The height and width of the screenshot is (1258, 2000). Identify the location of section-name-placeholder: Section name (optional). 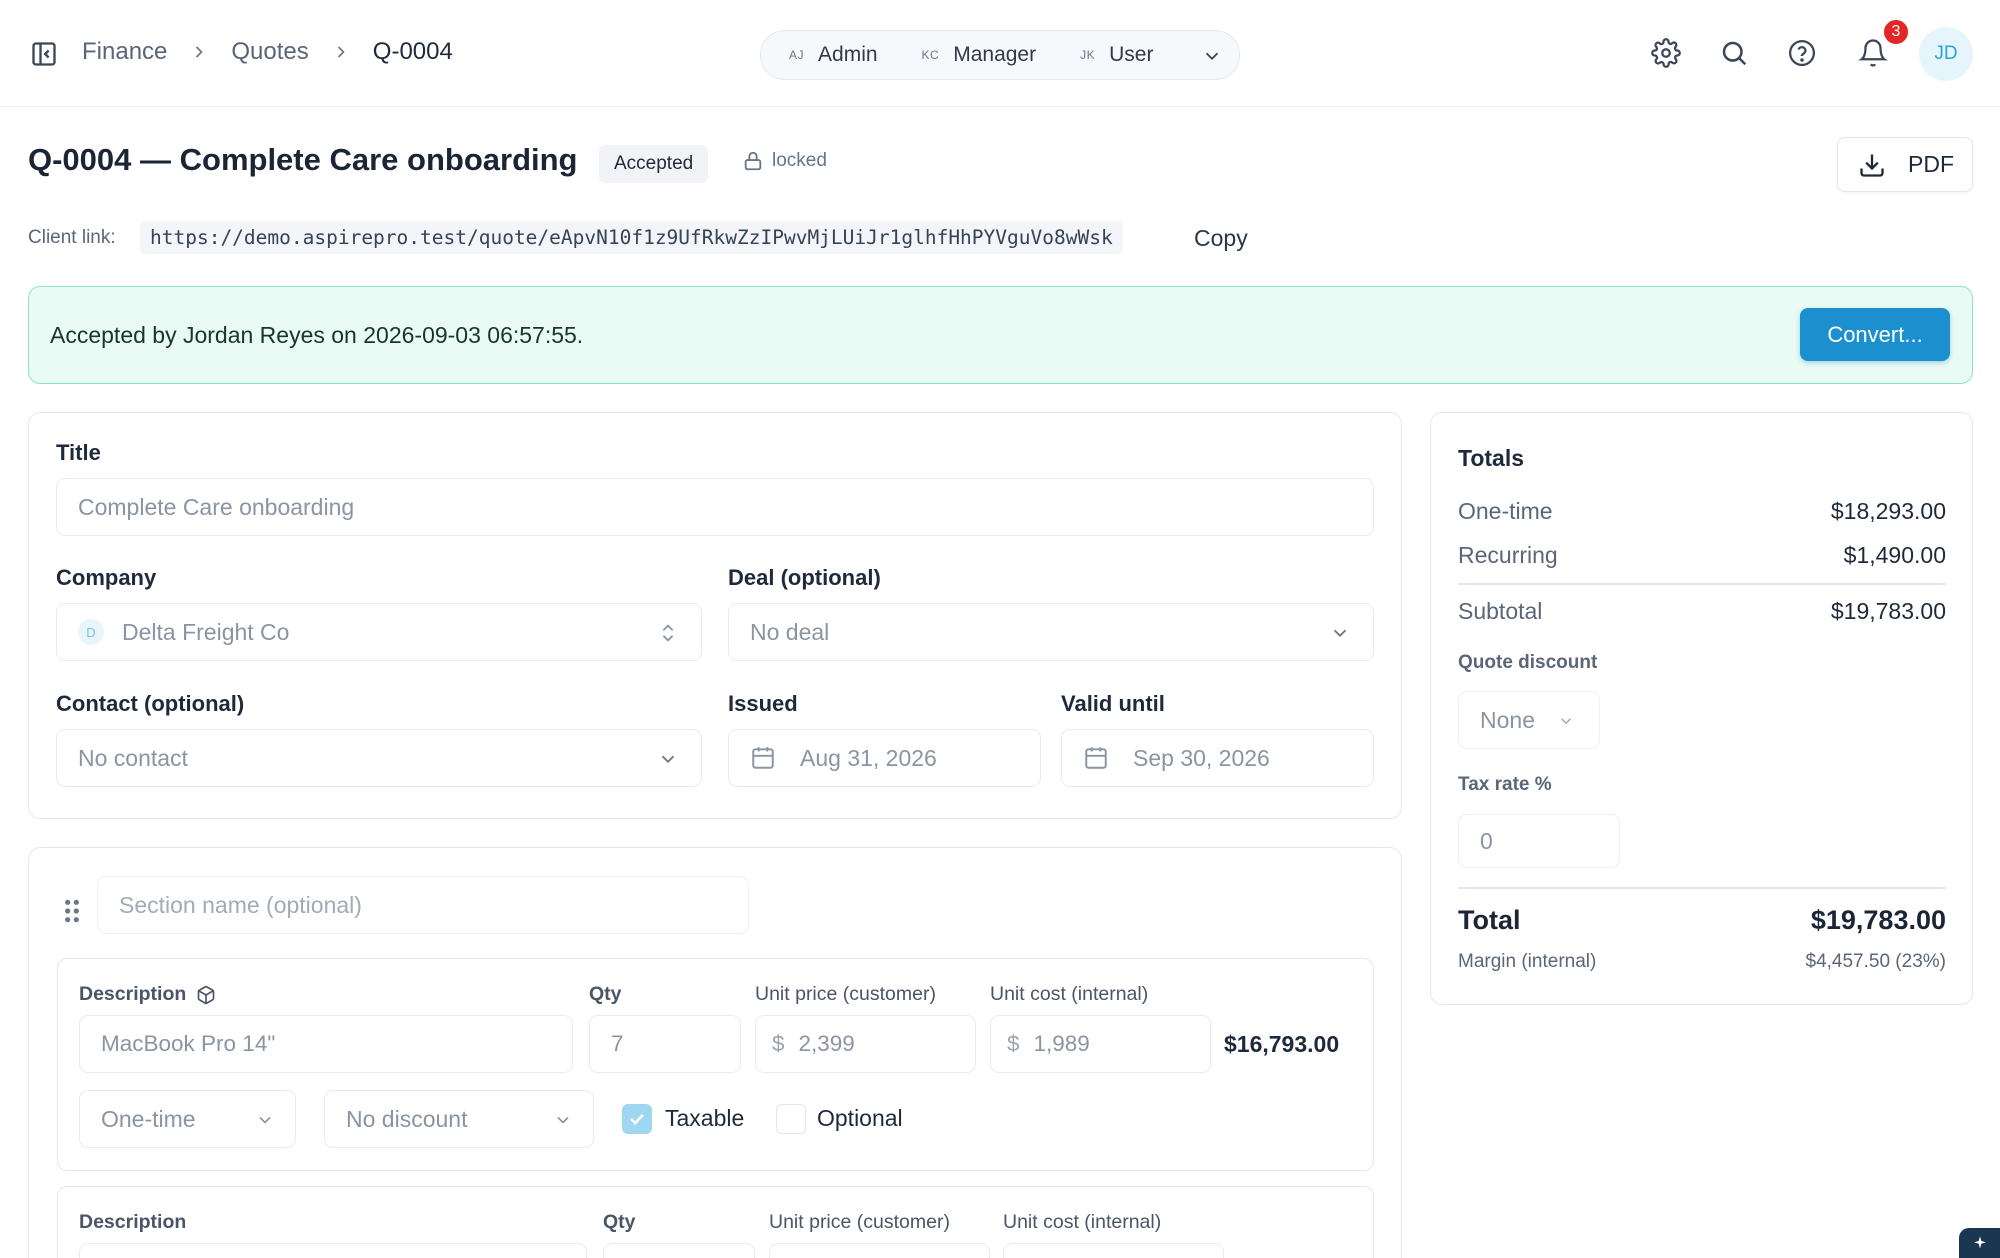
(240, 904).